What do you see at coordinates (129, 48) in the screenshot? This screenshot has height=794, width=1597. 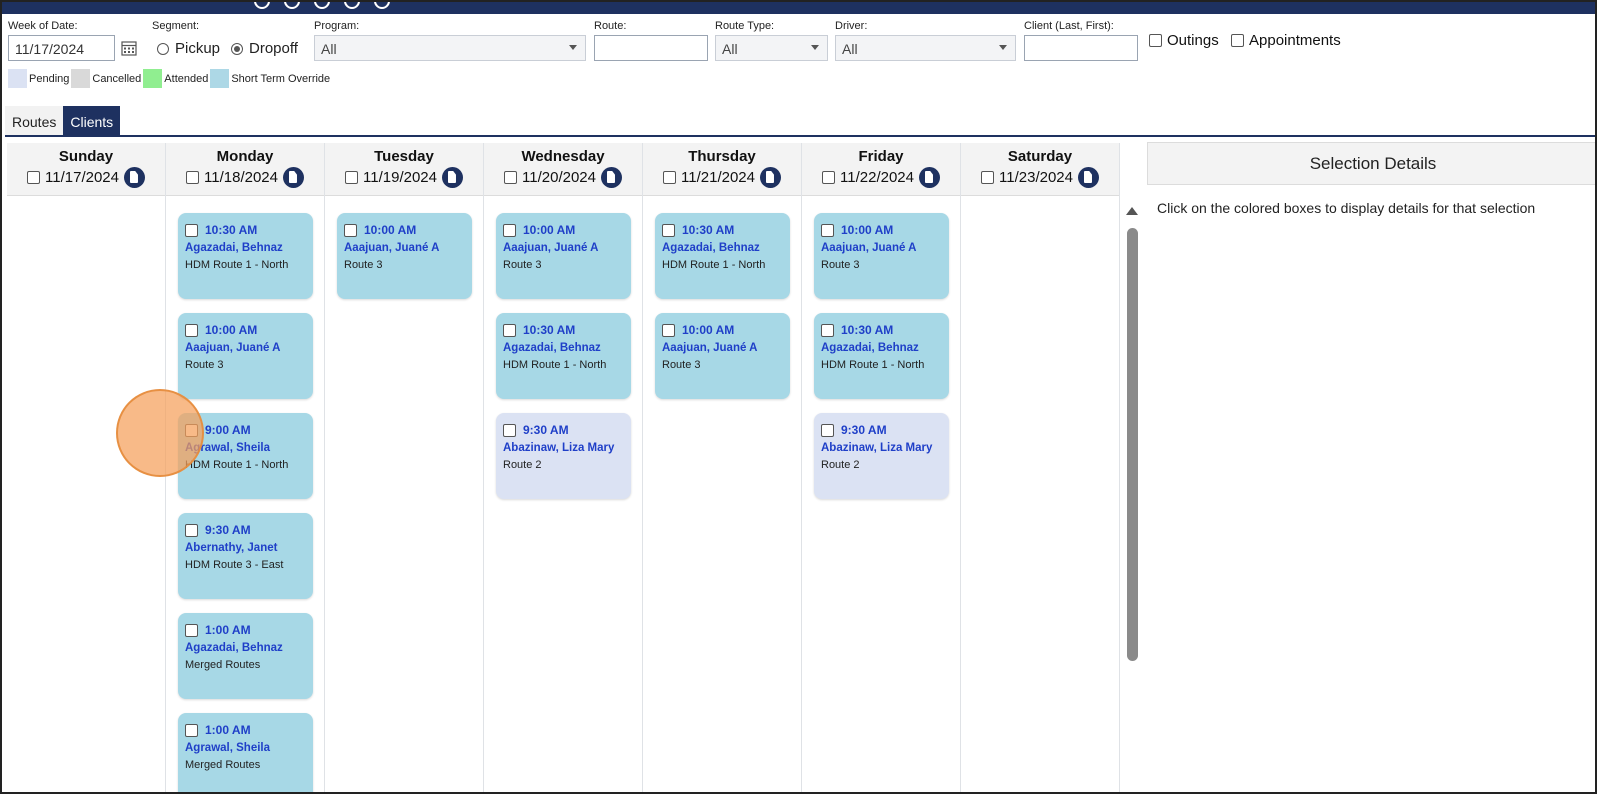 I see `calendar-icon` at bounding box center [129, 48].